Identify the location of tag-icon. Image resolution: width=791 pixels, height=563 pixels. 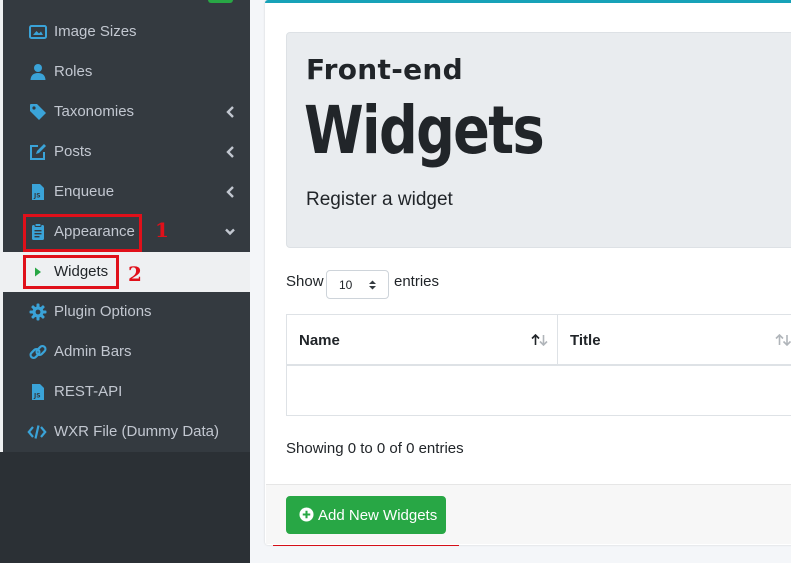
(38, 112).